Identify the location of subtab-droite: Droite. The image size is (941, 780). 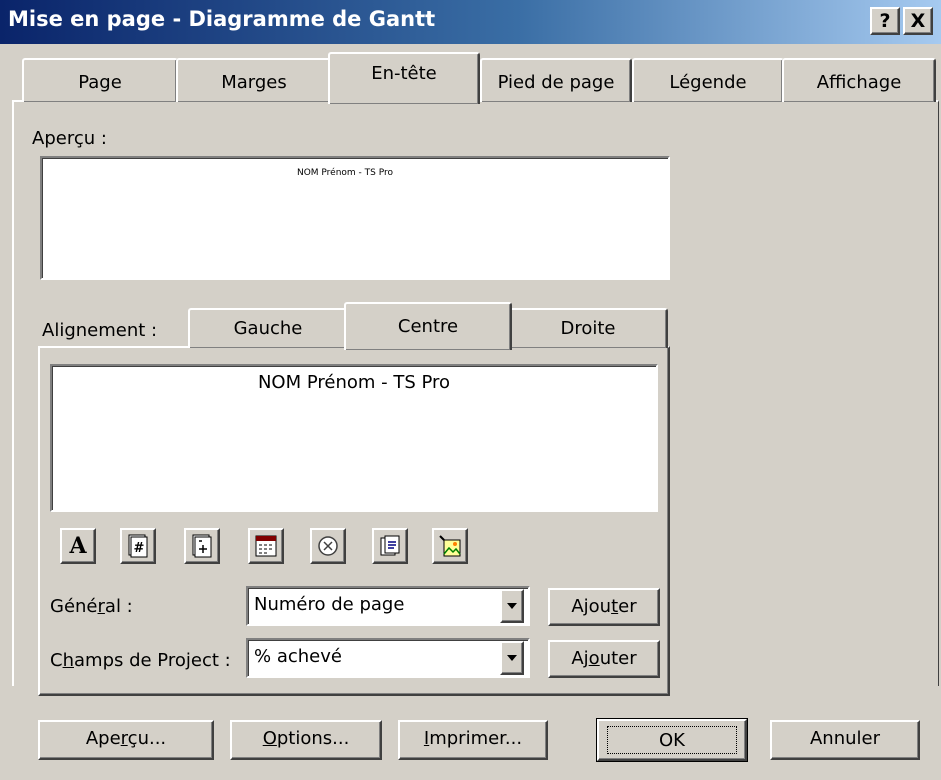
(588, 328).